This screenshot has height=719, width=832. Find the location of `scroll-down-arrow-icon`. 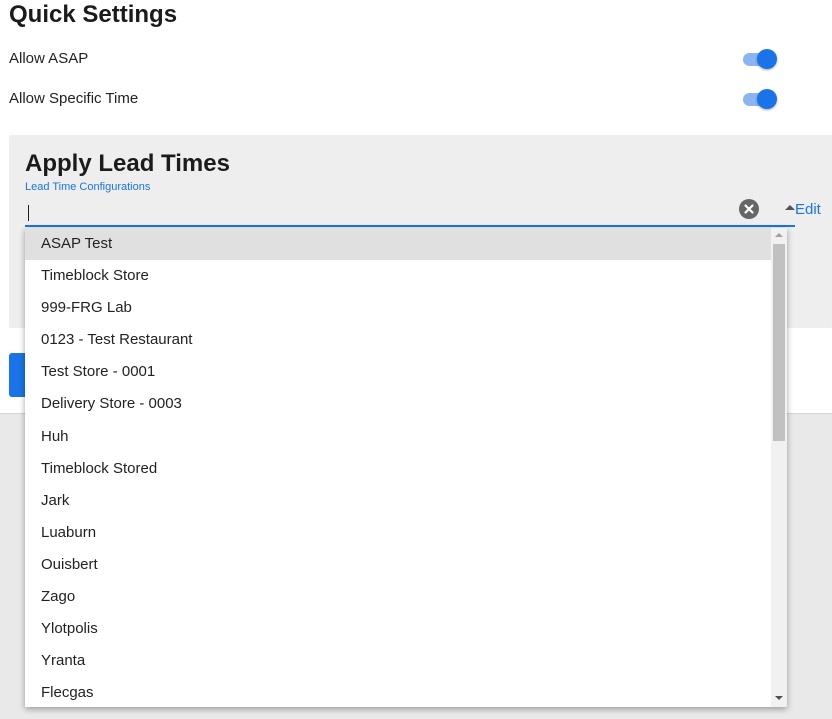

scroll-down-arrow-icon is located at coordinates (779, 698).